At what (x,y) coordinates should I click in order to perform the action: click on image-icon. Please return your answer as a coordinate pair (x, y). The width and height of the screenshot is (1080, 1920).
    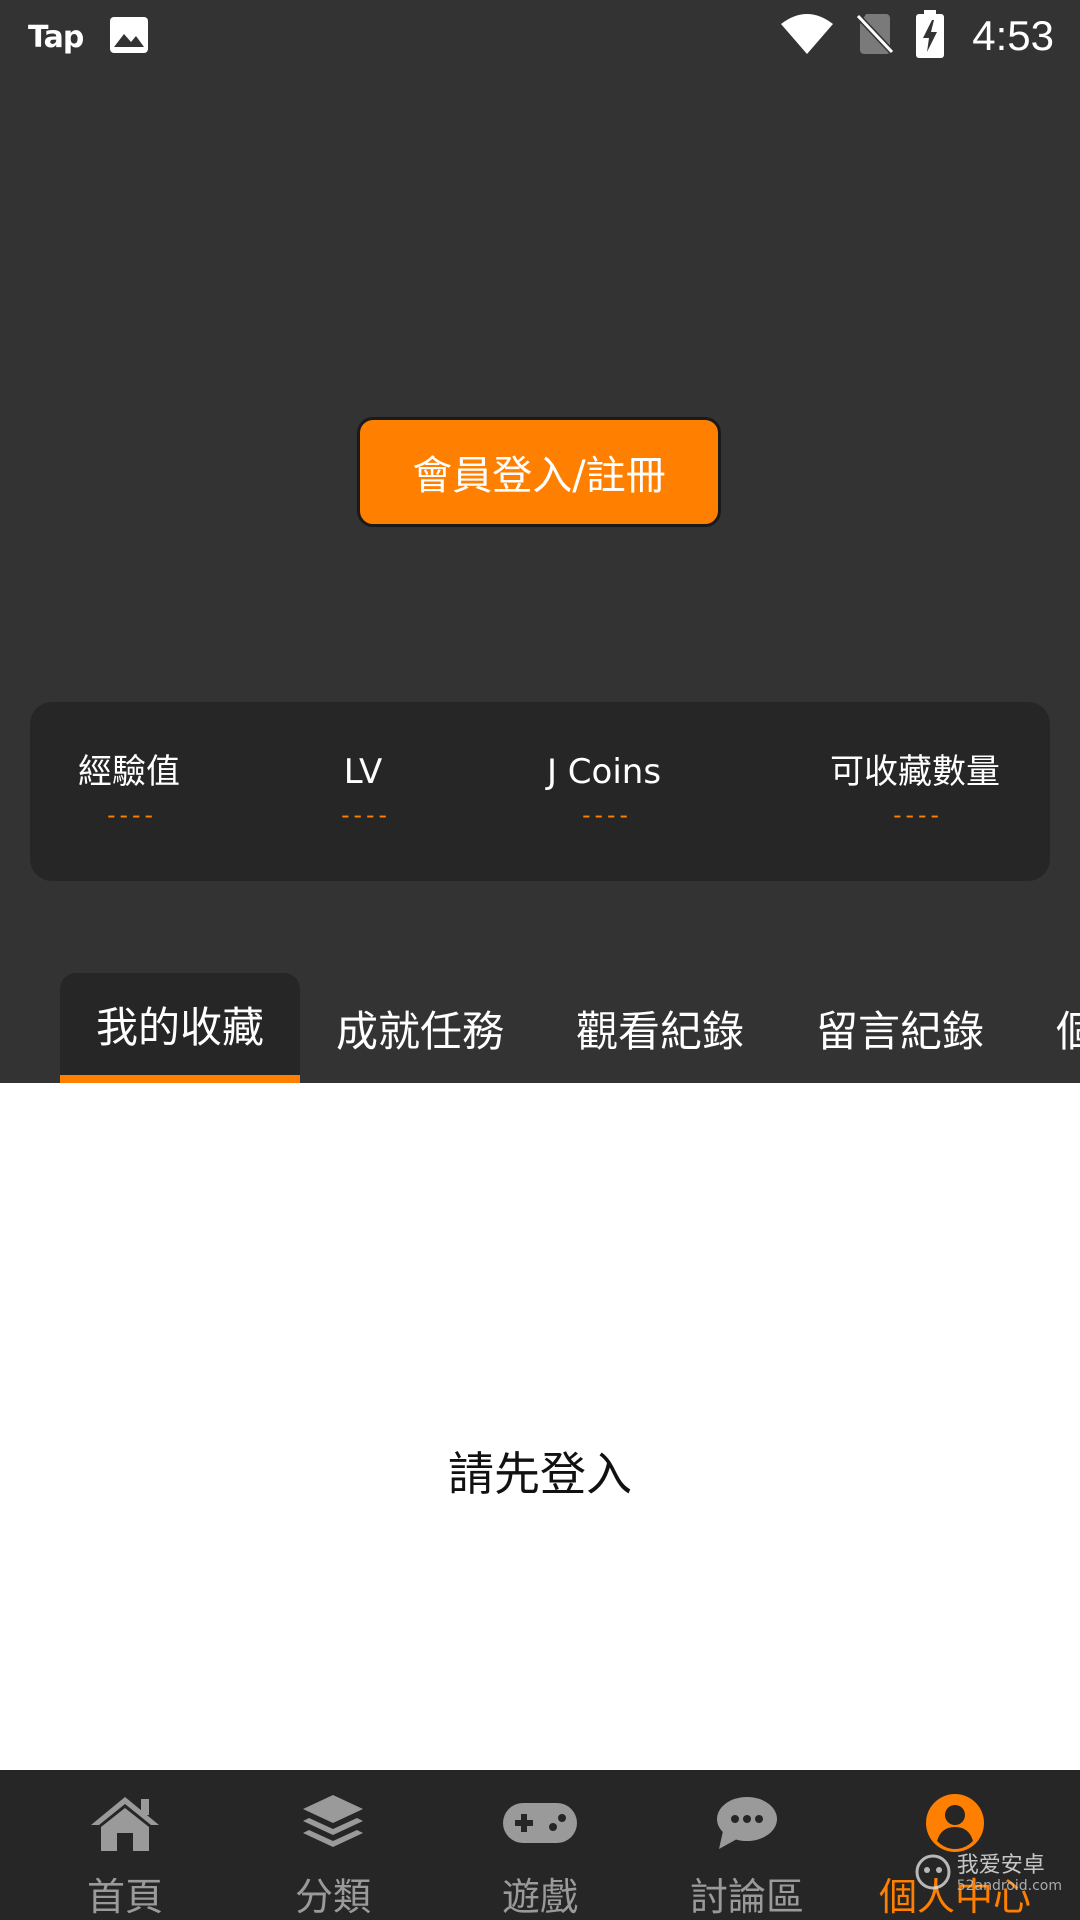
    Looking at the image, I should click on (129, 37).